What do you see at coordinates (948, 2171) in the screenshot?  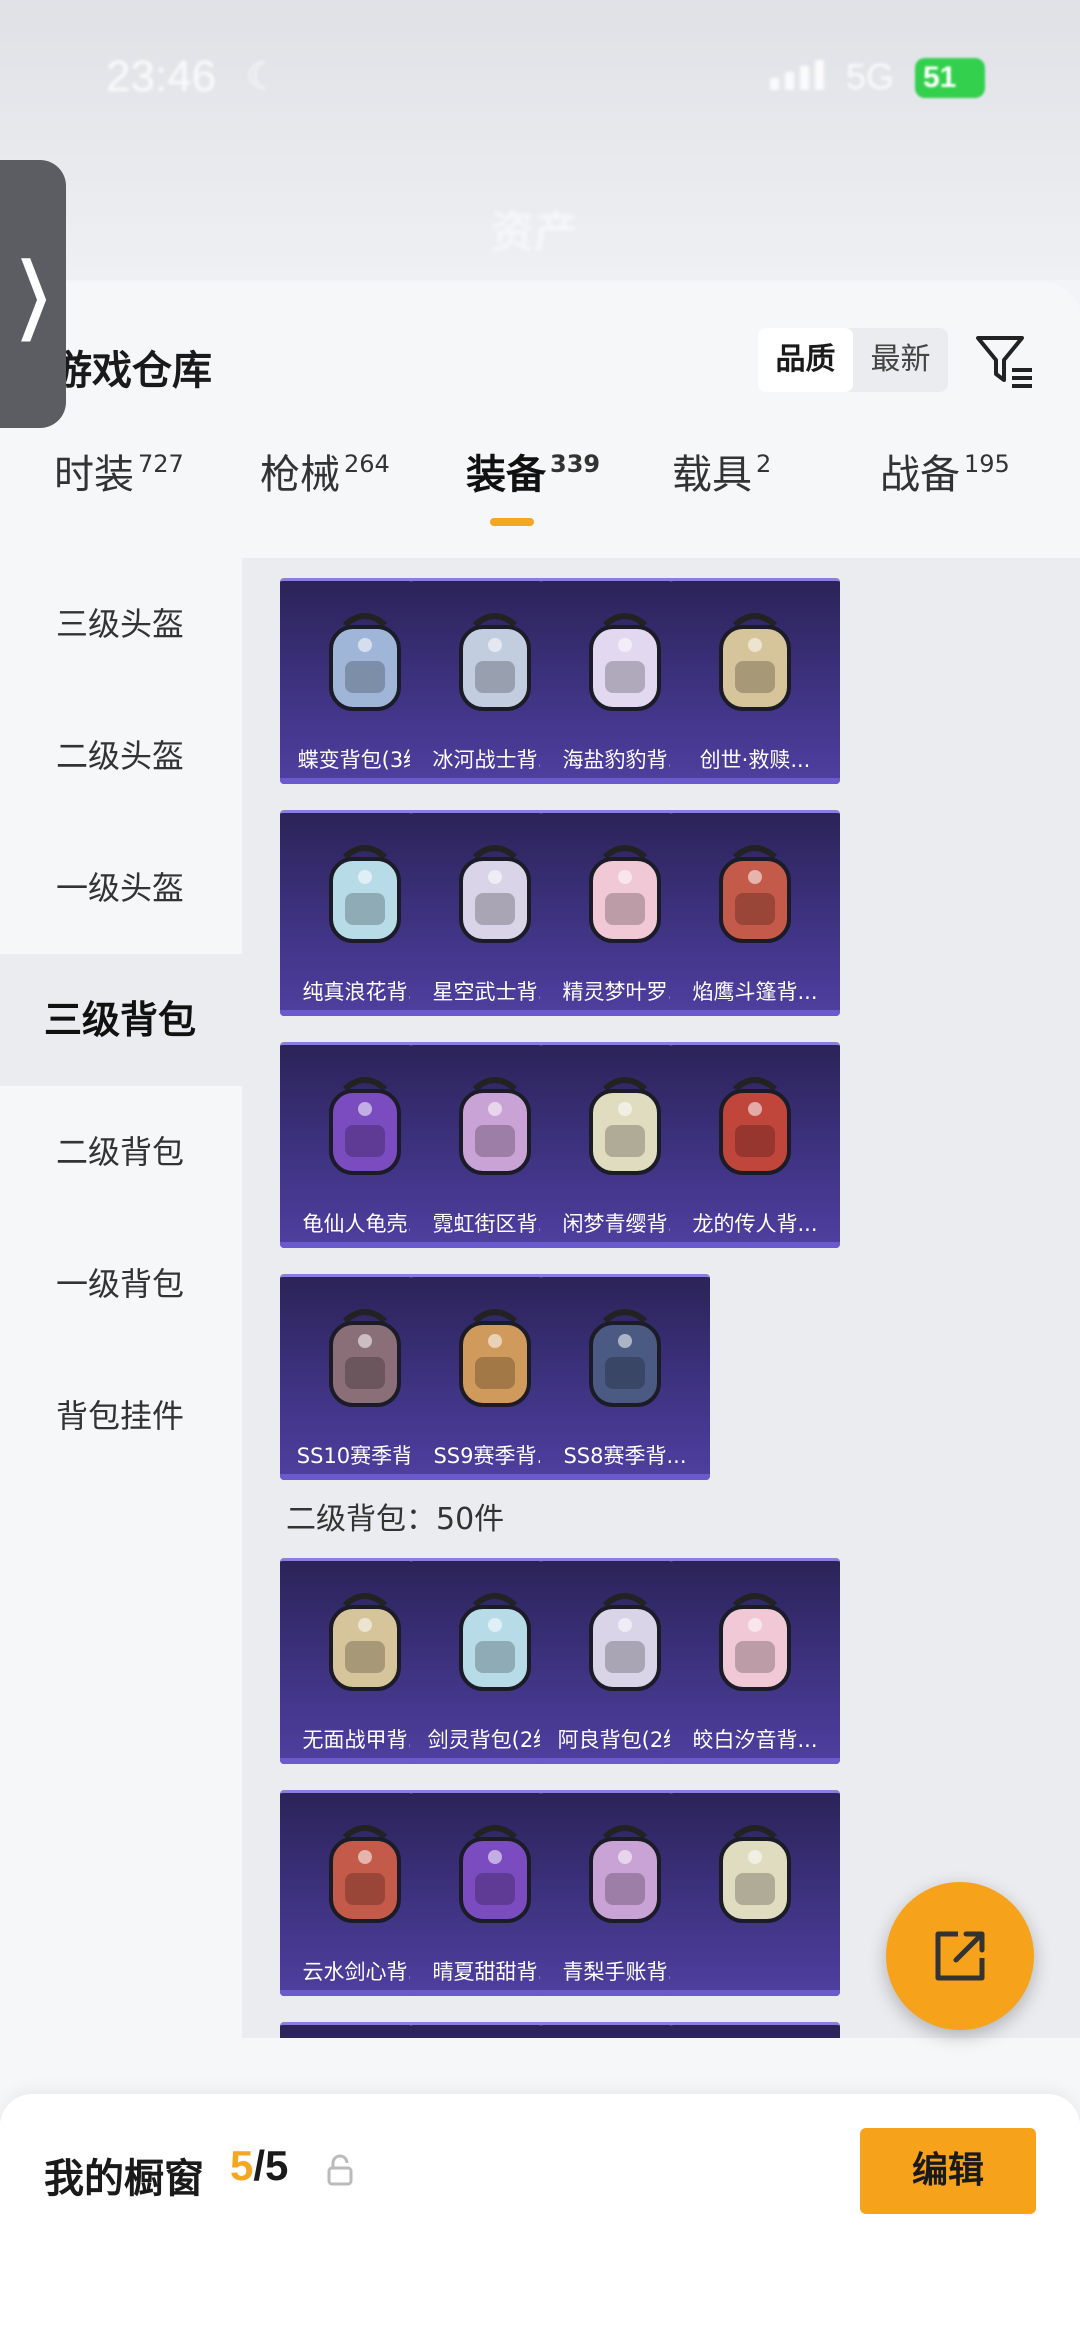 I see `edit-button: 编辑` at bounding box center [948, 2171].